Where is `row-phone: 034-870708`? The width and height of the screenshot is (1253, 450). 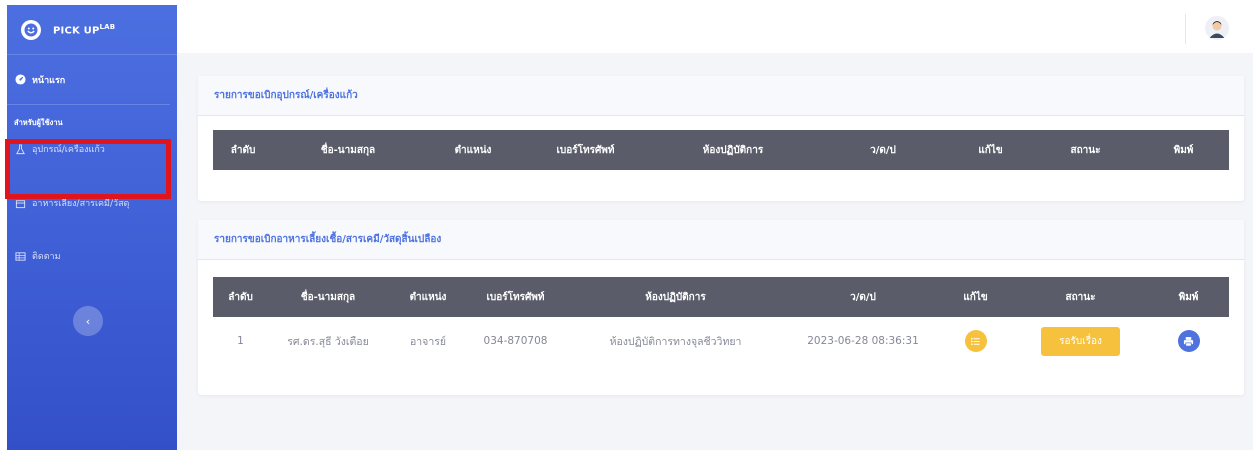 row-phone: 034-870708 is located at coordinates (515, 341).